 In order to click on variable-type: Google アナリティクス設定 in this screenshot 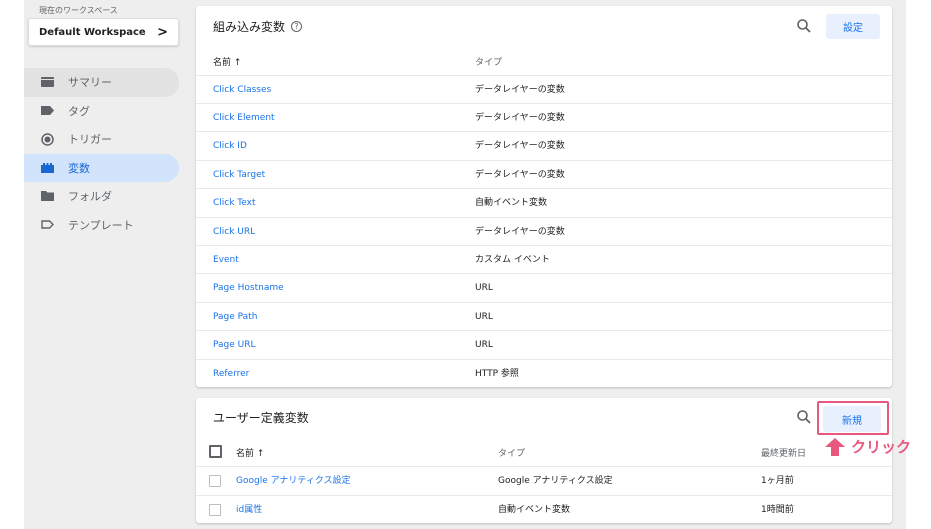, I will do `click(555, 481)`.